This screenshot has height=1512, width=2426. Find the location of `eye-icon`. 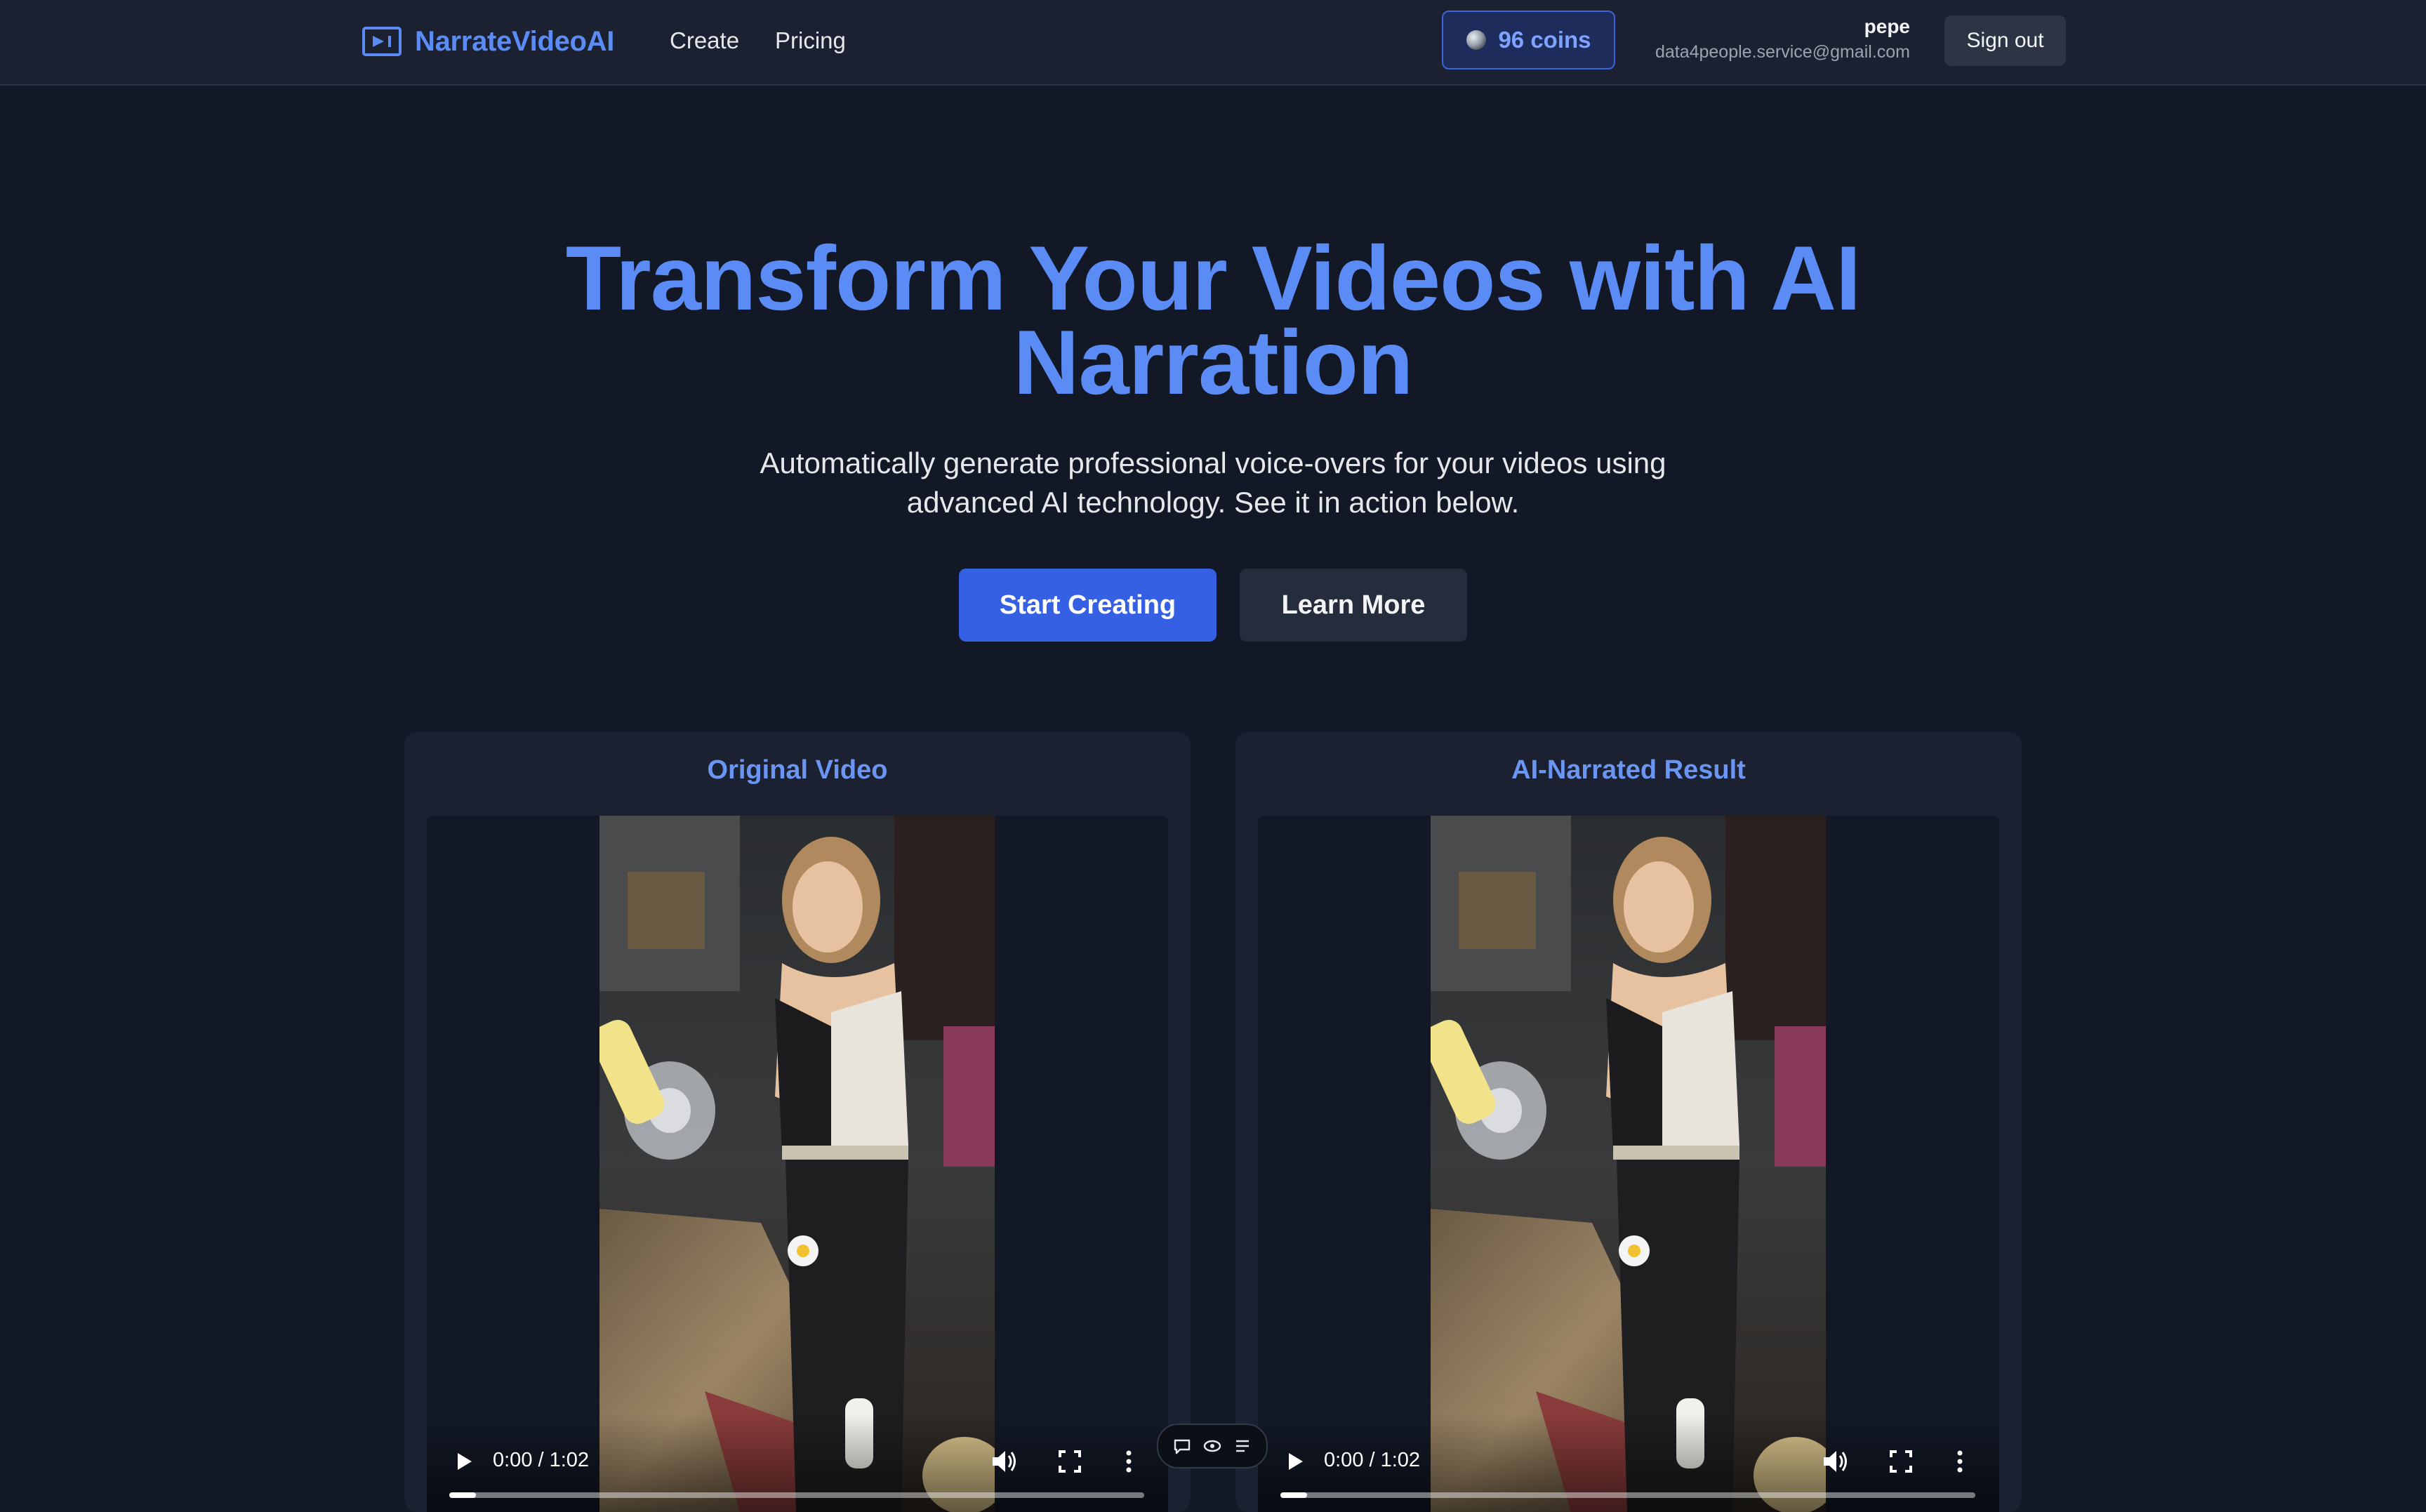

eye-icon is located at coordinates (1212, 1446).